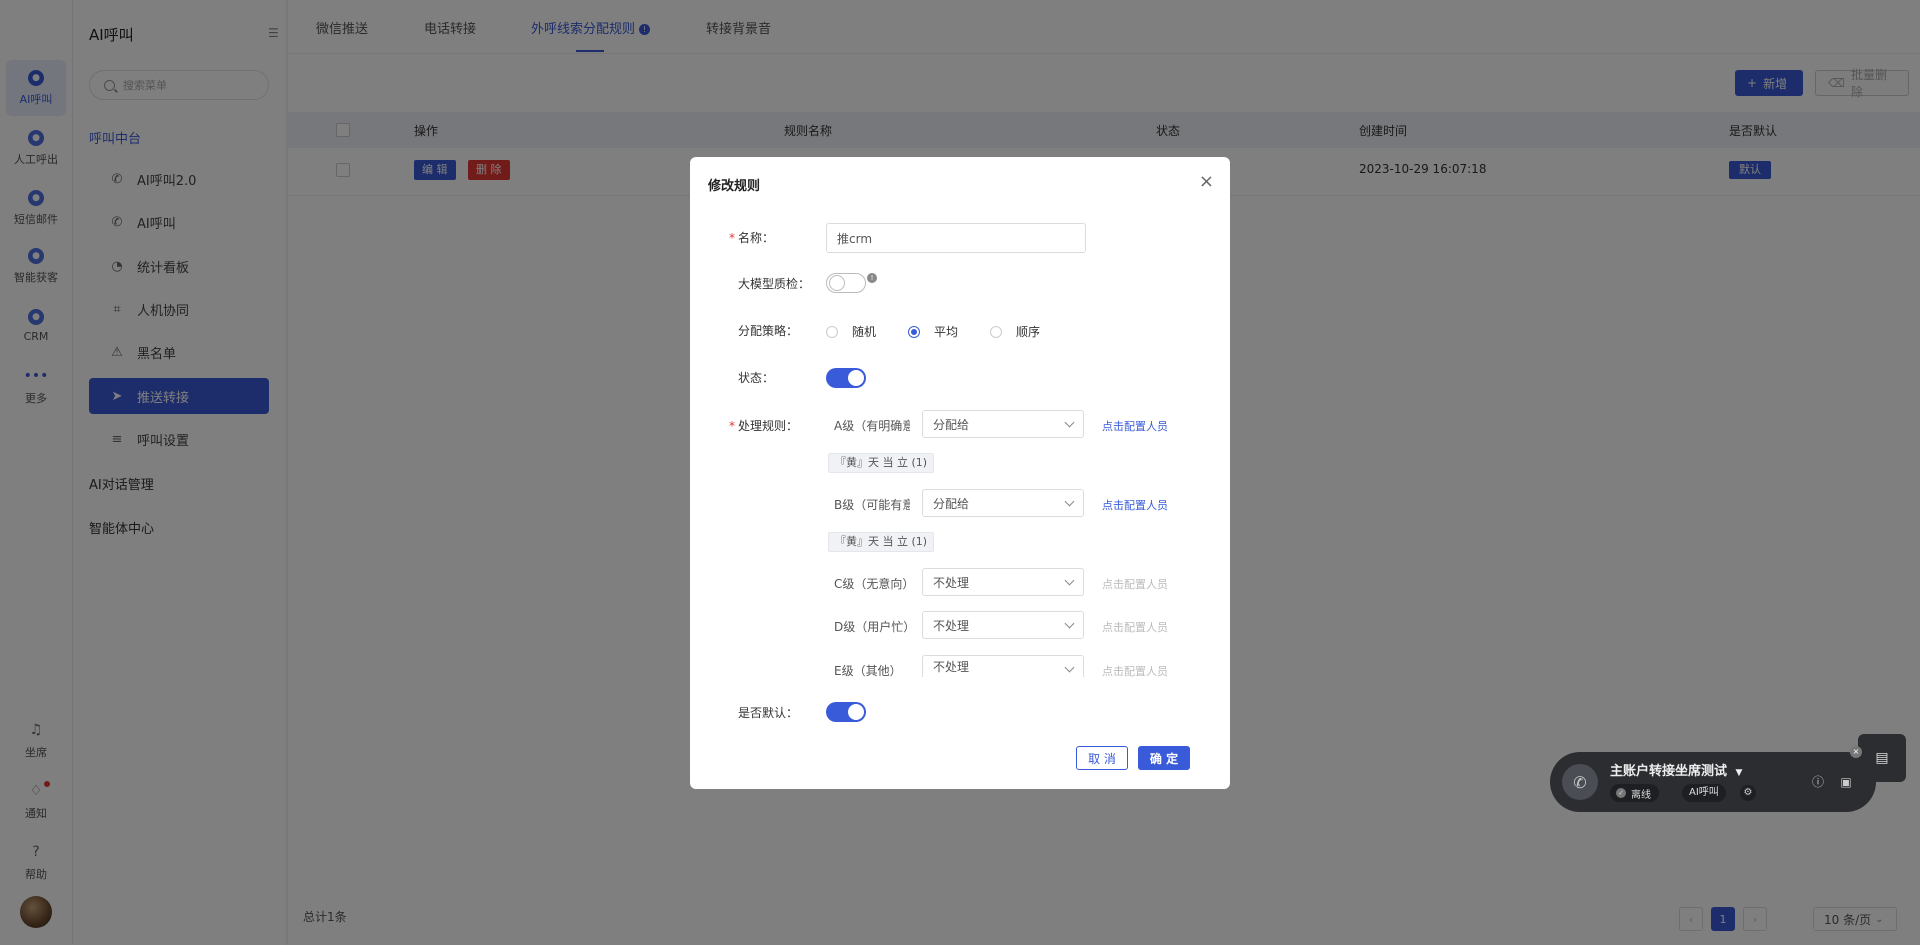  Describe the element at coordinates (1621, 793) in the screenshot. I see `check-icon: ✓` at that location.